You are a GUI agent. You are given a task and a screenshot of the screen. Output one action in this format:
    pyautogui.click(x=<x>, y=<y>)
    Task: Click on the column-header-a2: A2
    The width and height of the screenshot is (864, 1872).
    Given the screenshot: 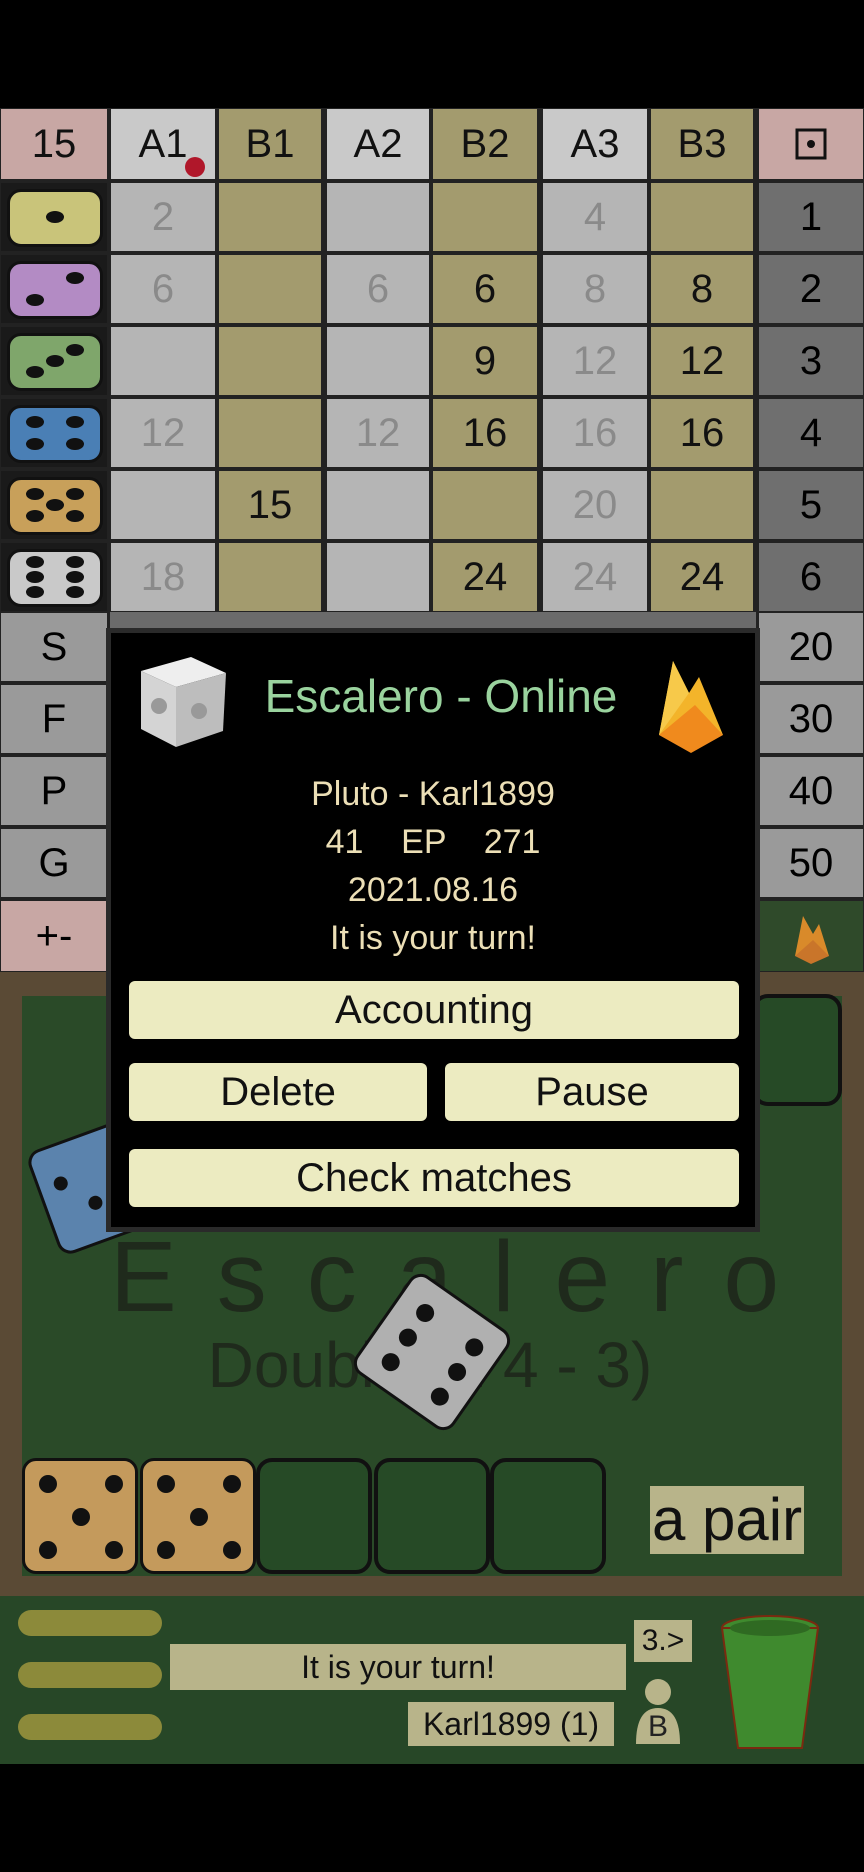 What is the action you would take?
    pyautogui.click(x=378, y=144)
    